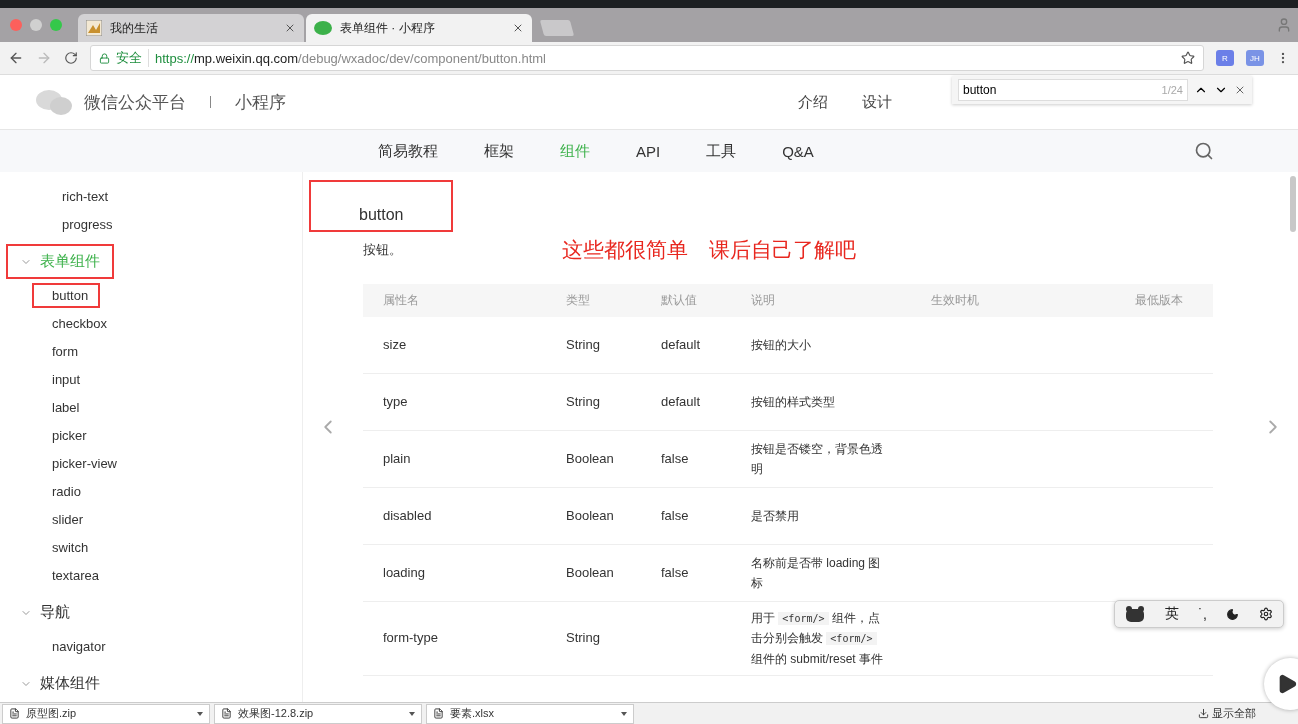  Describe the element at coordinates (1164, 300) in the screenshot. I see `column-header: 最低版本` at that location.